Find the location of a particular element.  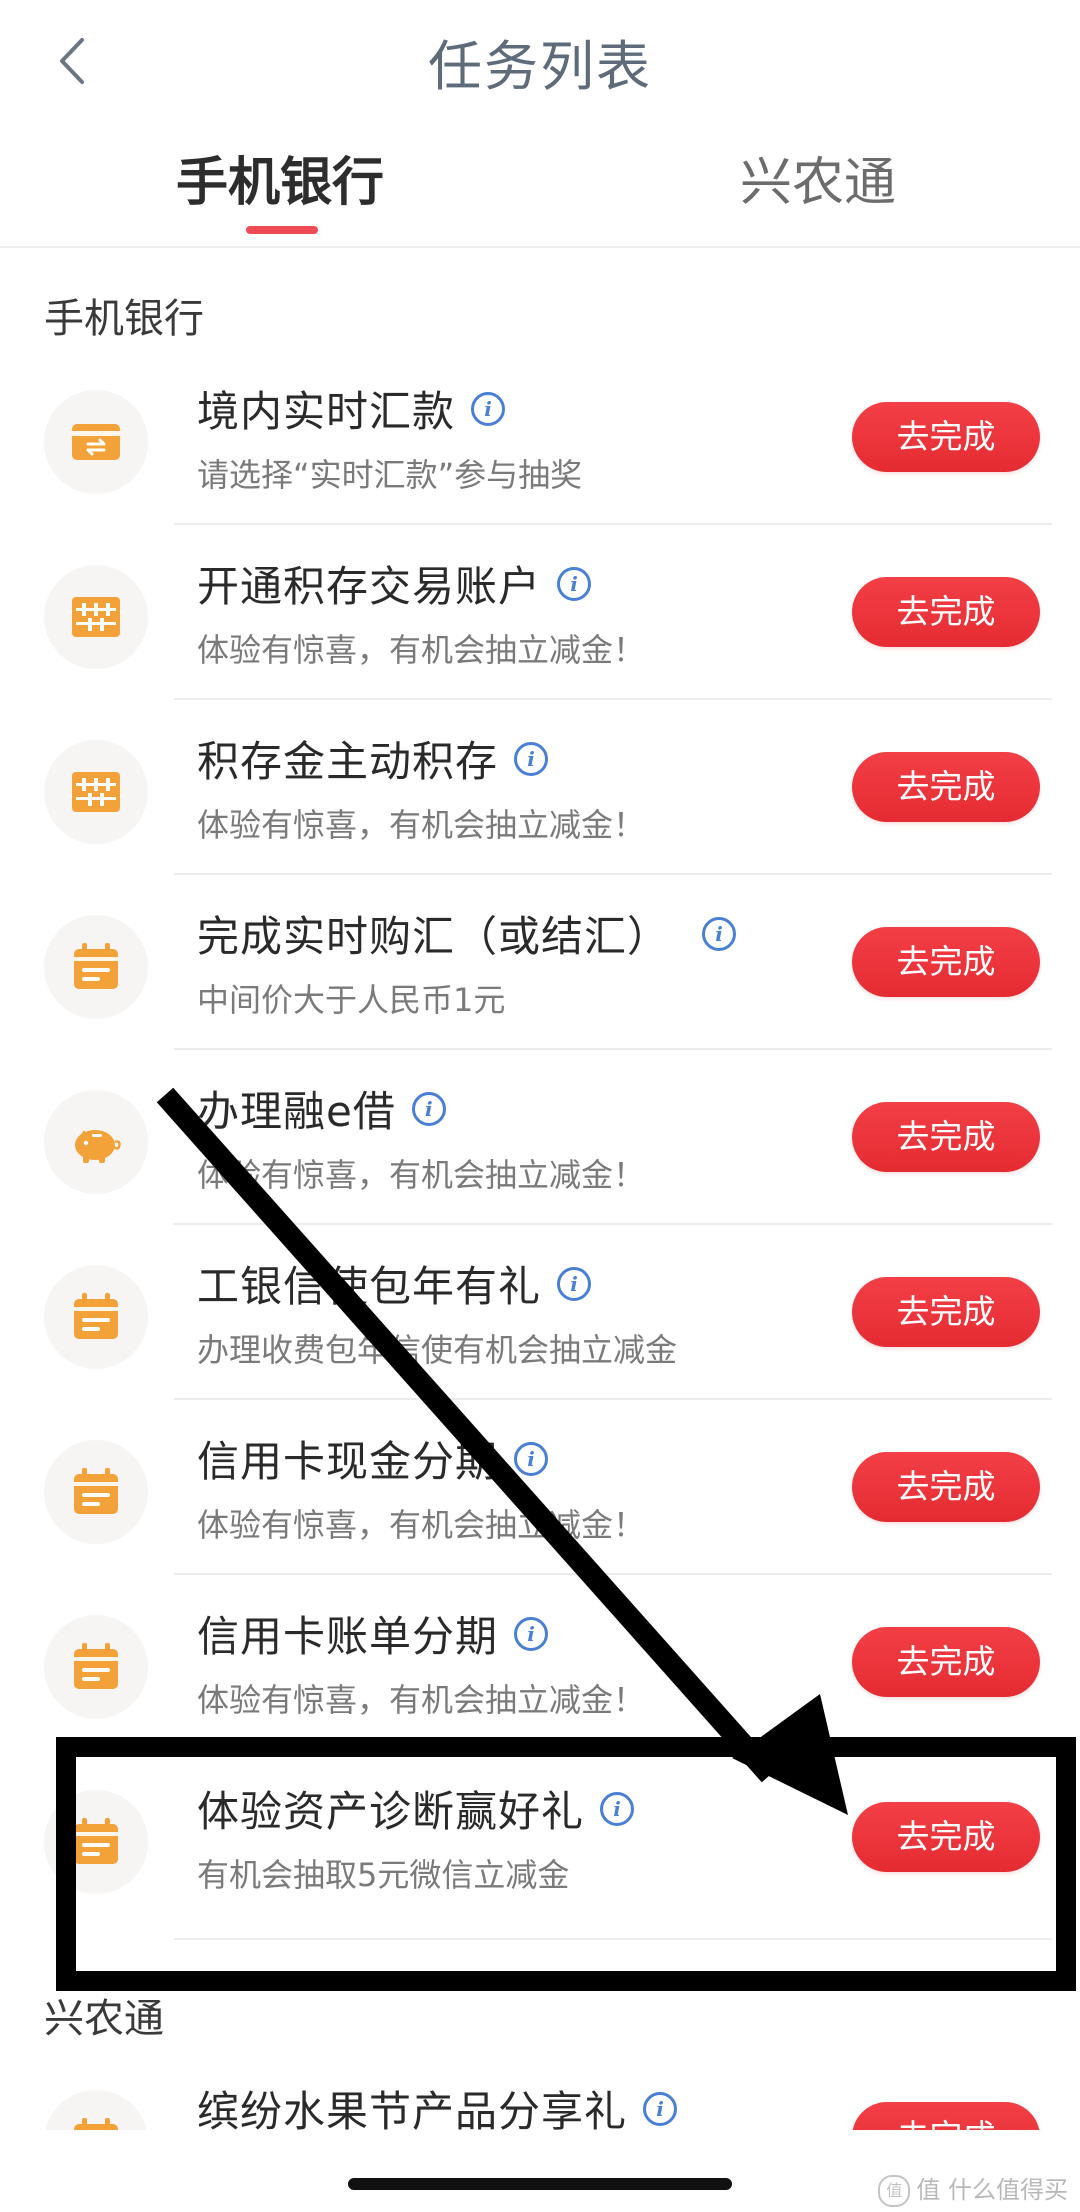

task-title: 积存金主动积存 is located at coordinates (348, 761).